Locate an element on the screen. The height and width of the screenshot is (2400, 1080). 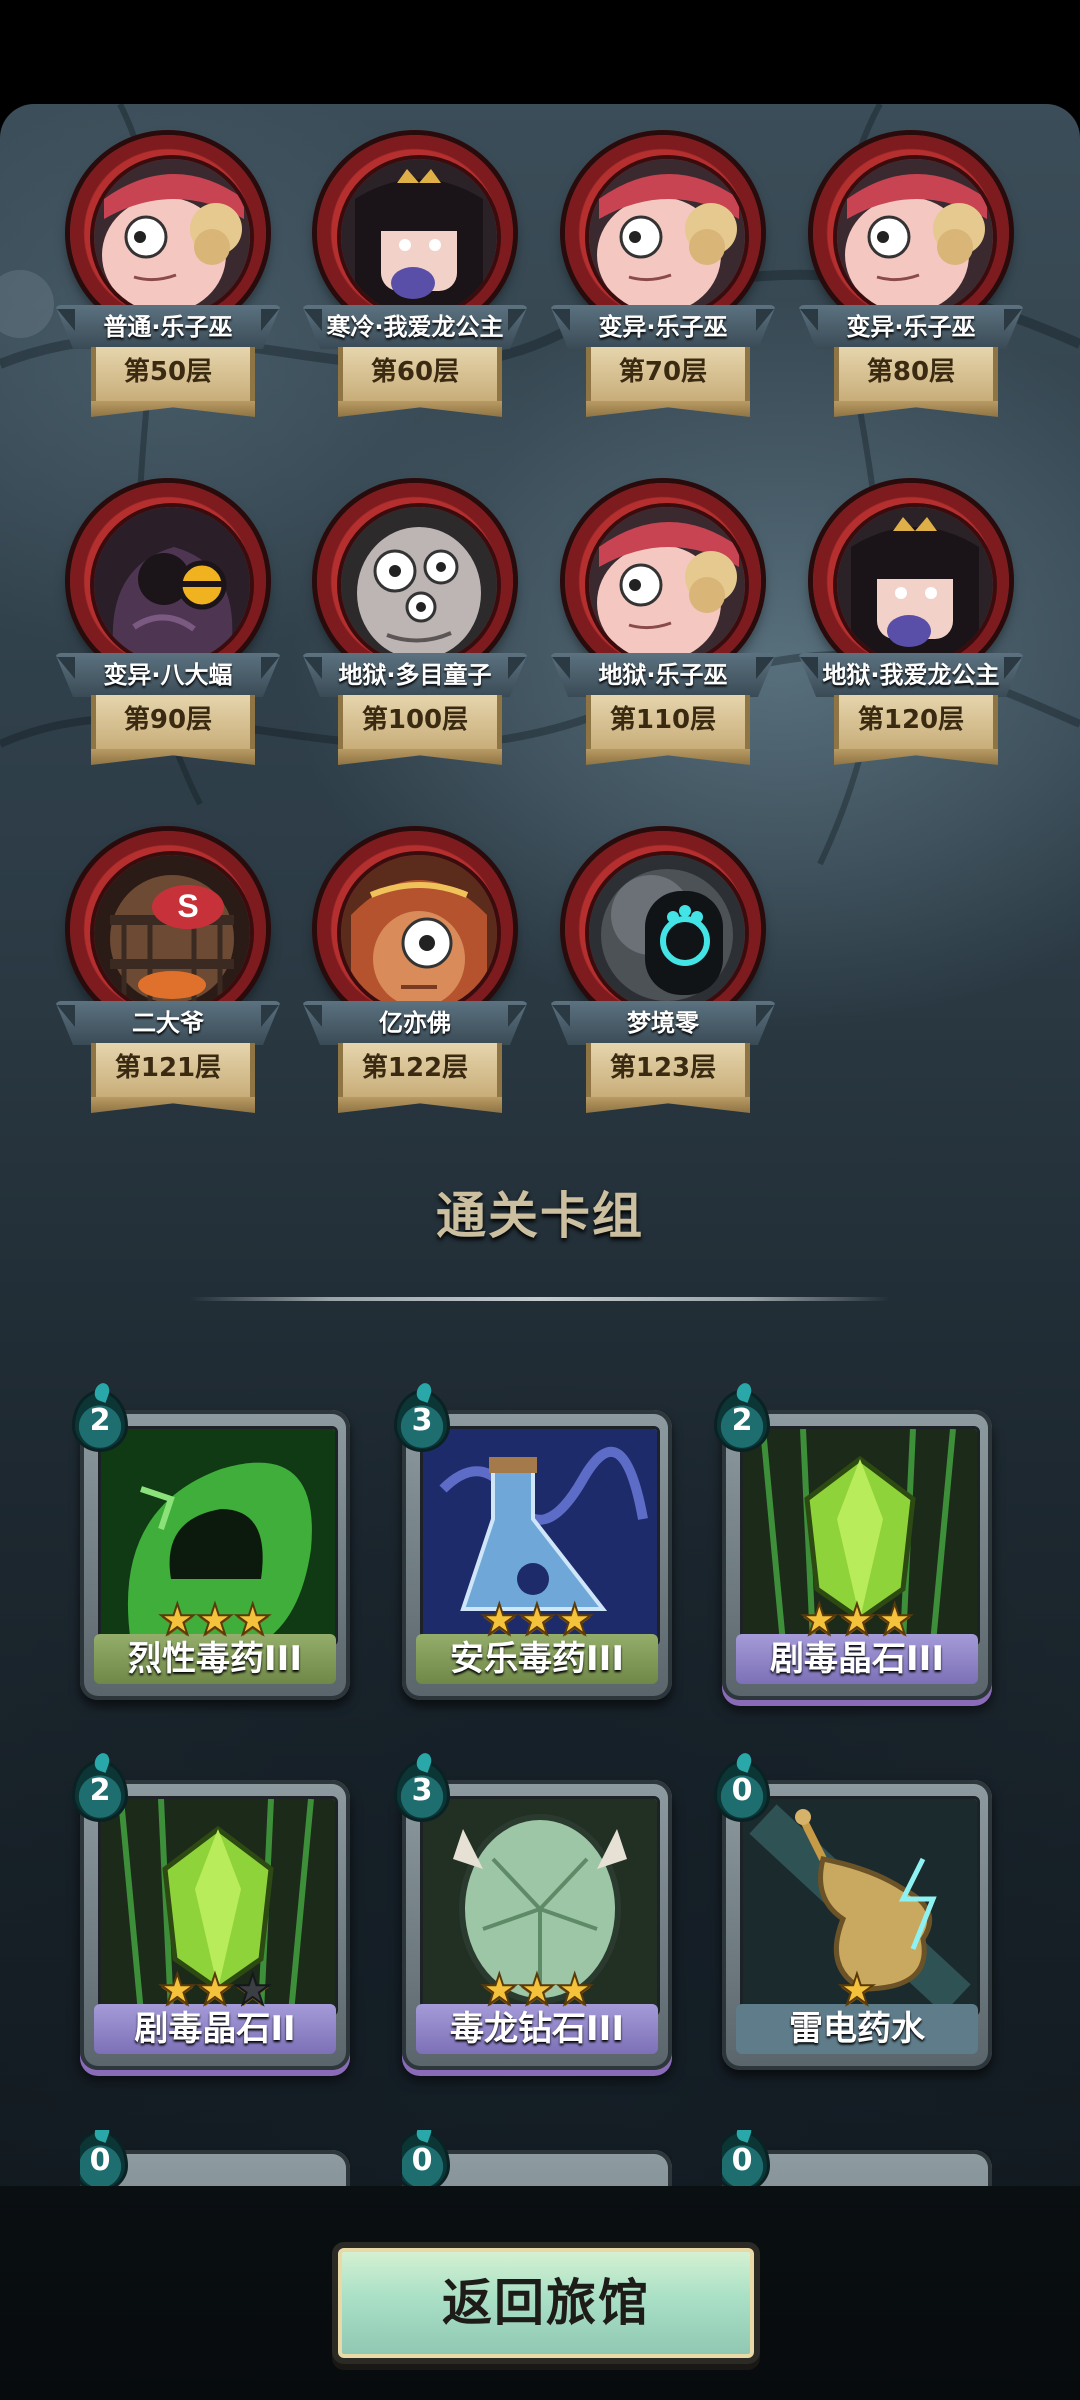
deck-card: 剧毒晶石III ★★★ 2 is located at coordinates (853, 1550).